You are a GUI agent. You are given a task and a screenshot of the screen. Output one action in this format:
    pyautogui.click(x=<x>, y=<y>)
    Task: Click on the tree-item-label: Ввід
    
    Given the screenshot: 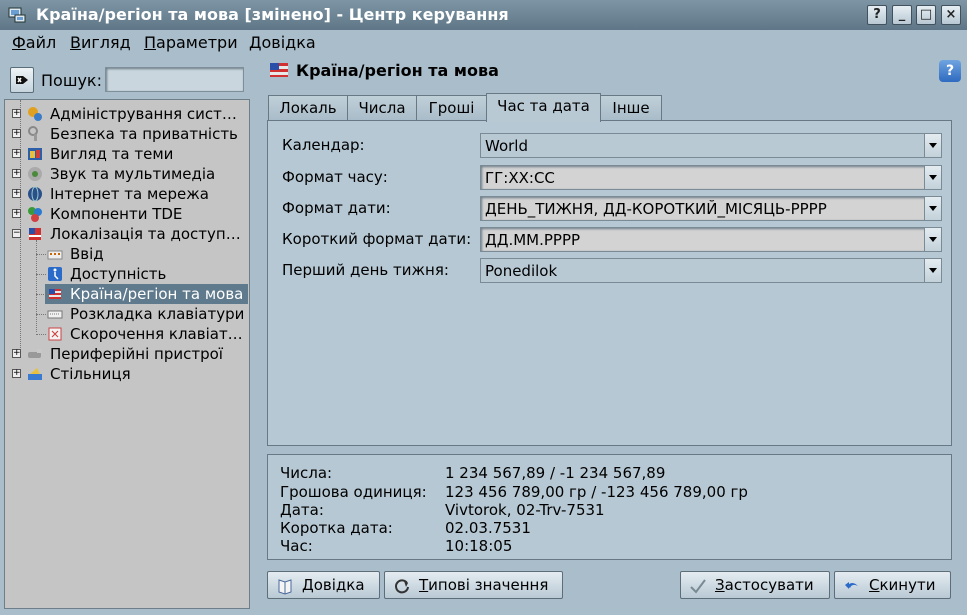 What is the action you would take?
    pyautogui.click(x=87, y=254)
    